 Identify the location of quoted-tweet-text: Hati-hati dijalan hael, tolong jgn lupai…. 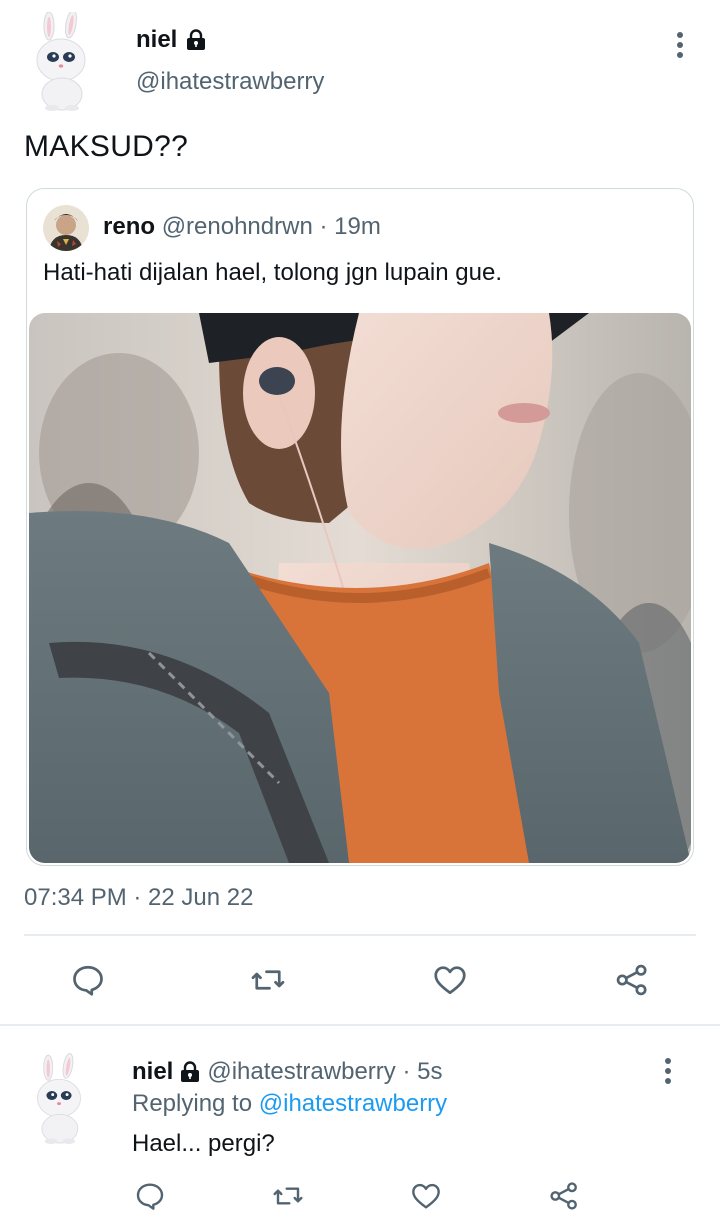
(272, 272).